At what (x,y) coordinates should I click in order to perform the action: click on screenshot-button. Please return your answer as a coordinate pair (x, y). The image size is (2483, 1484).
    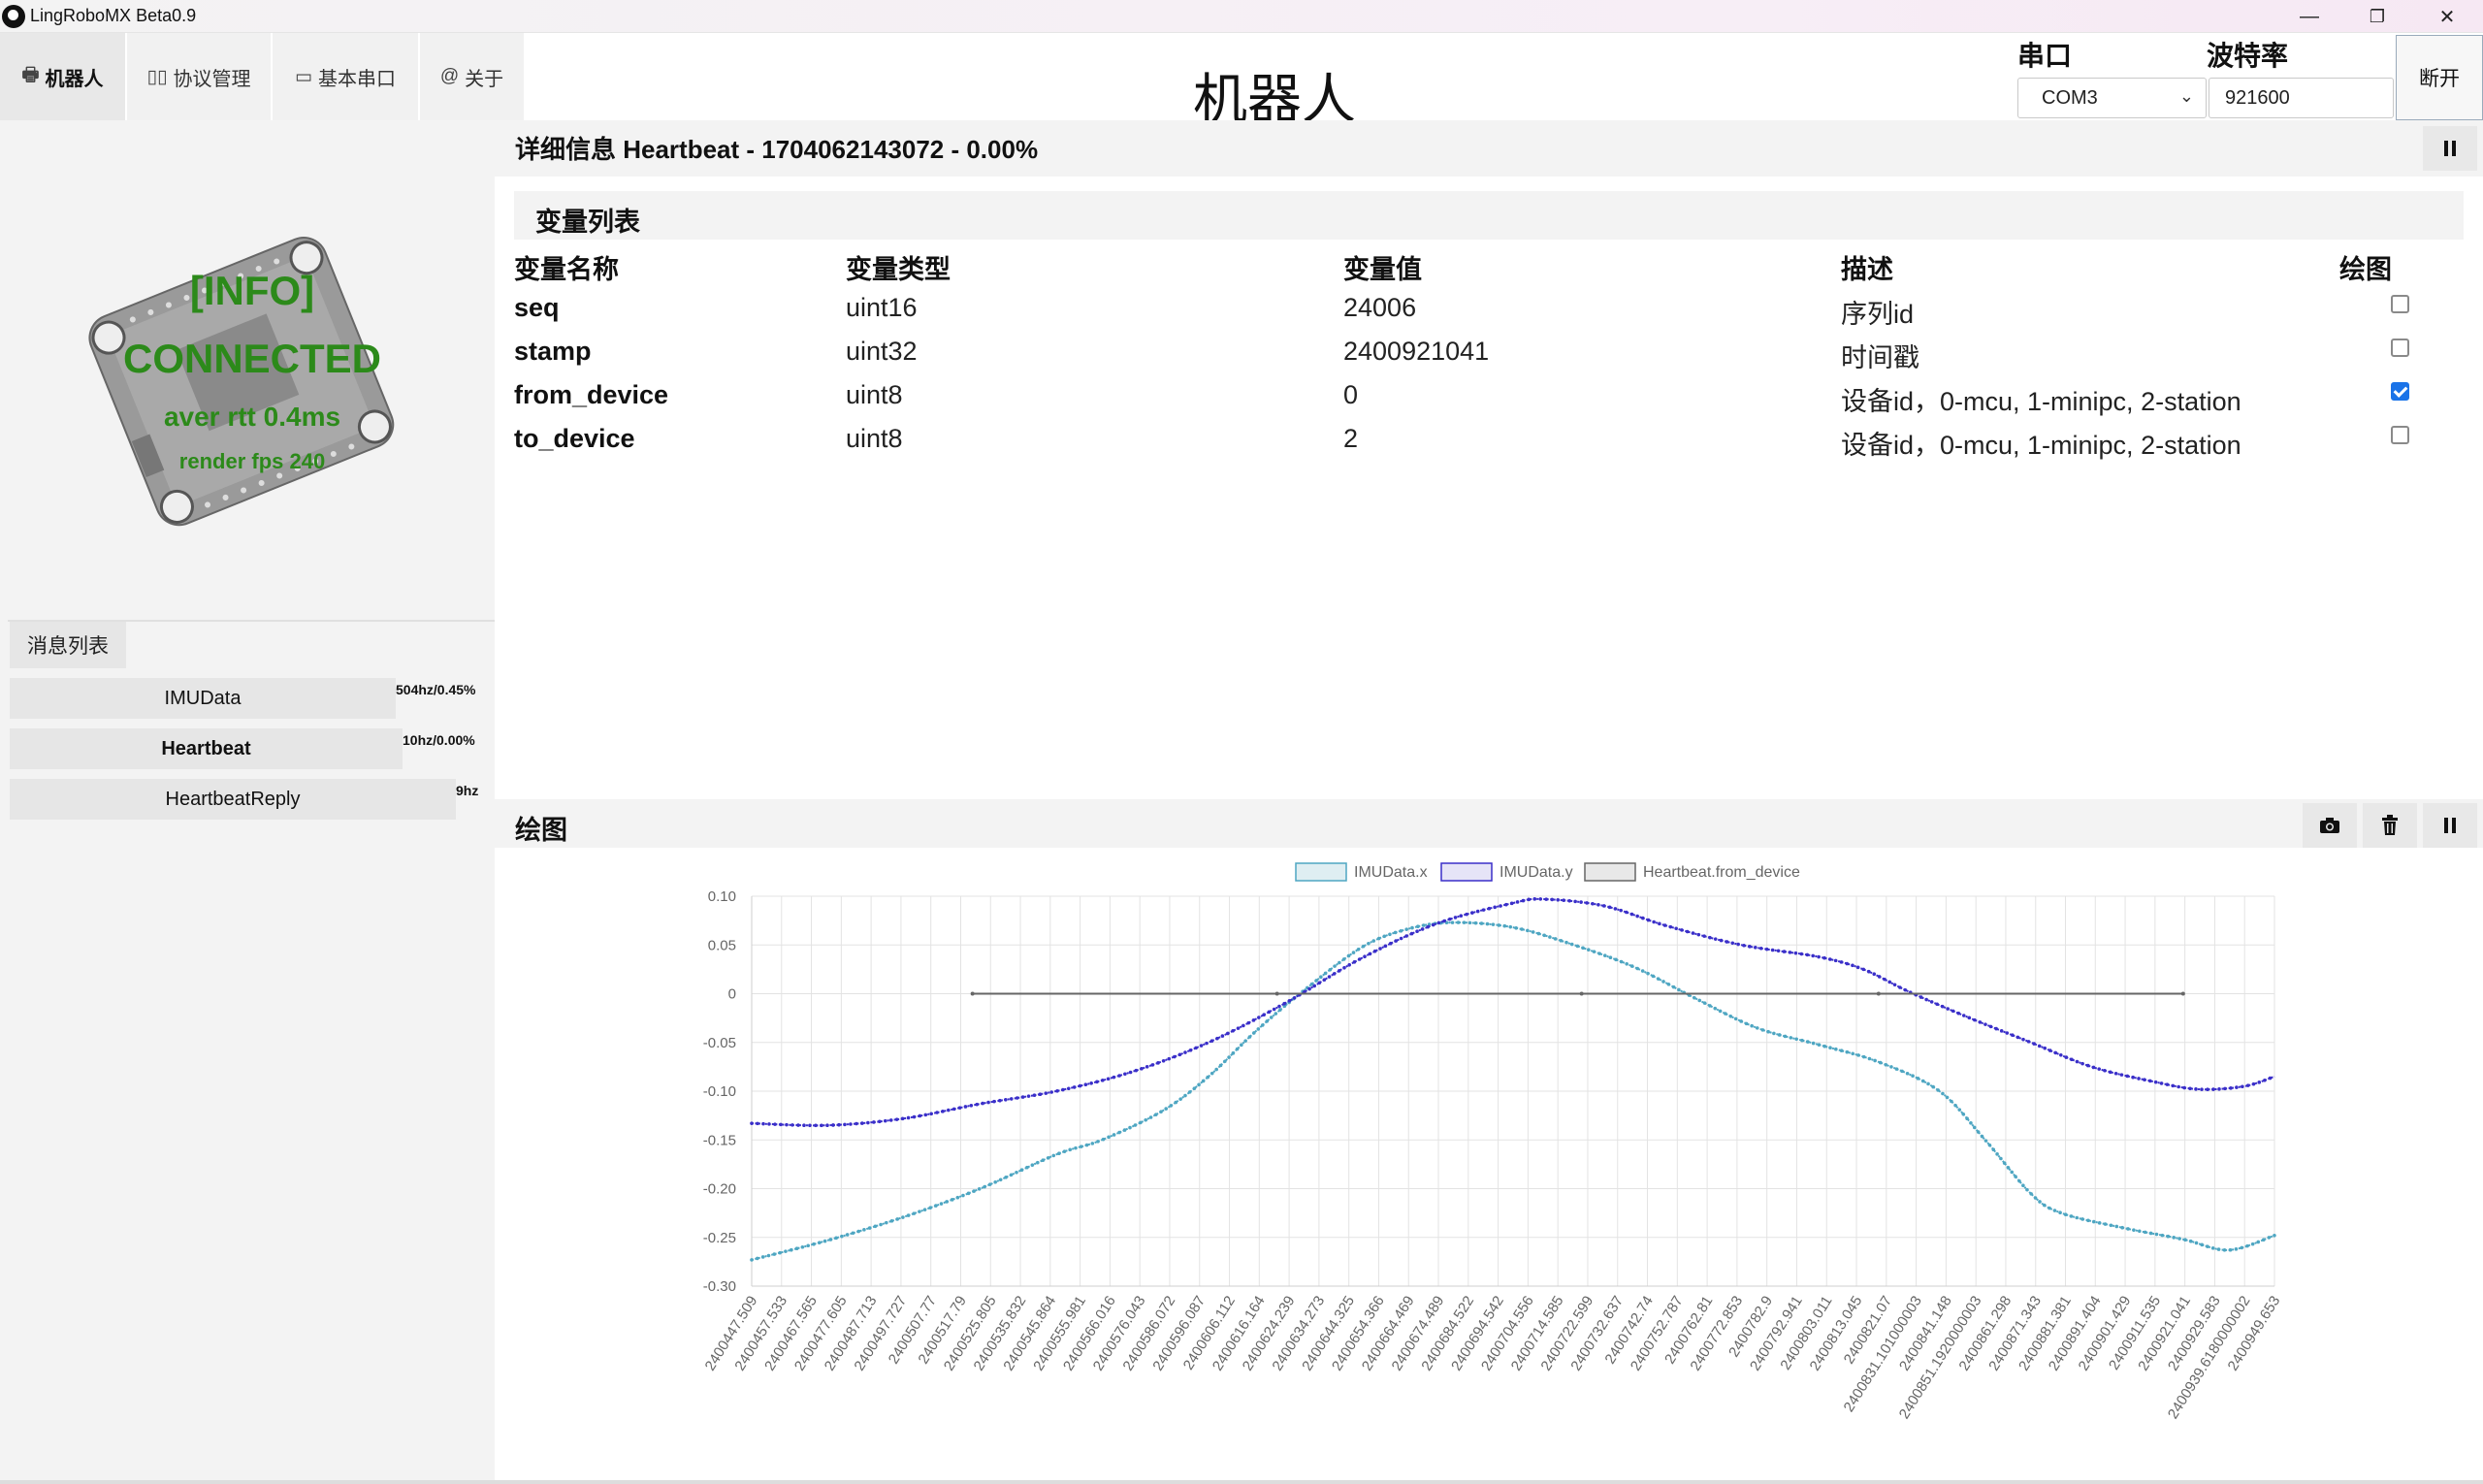
    Looking at the image, I should click on (2330, 825).